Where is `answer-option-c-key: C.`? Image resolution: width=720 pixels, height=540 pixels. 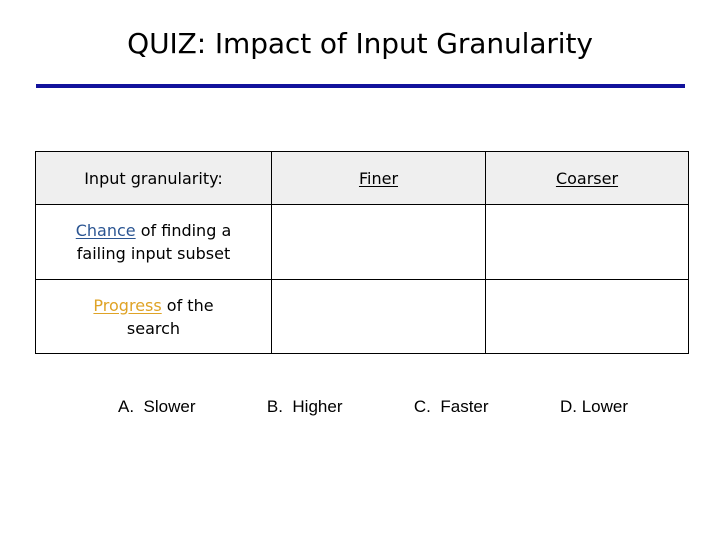
answer-option-c-key: C. is located at coordinates (422, 406).